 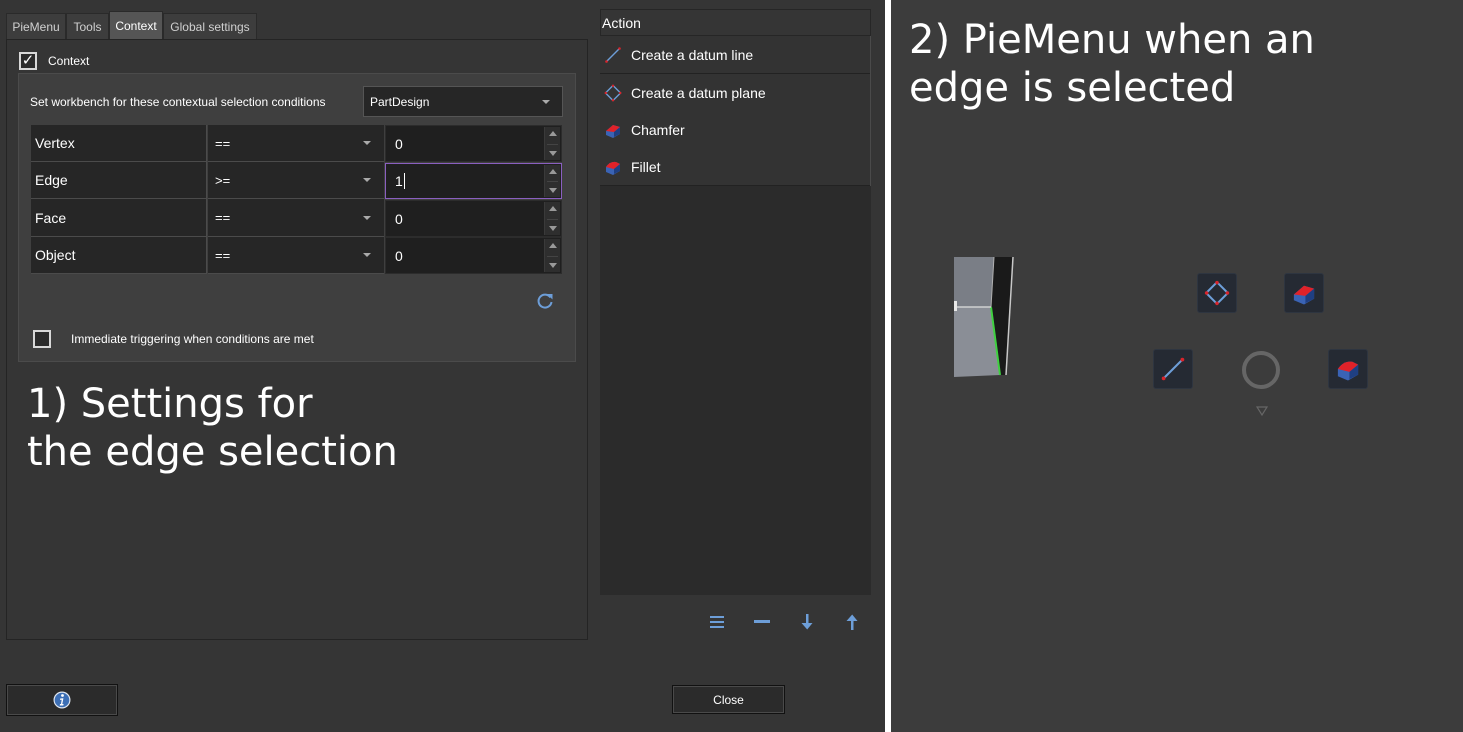 What do you see at coordinates (735, 22) in the screenshot?
I see `action-list-header: Action` at bounding box center [735, 22].